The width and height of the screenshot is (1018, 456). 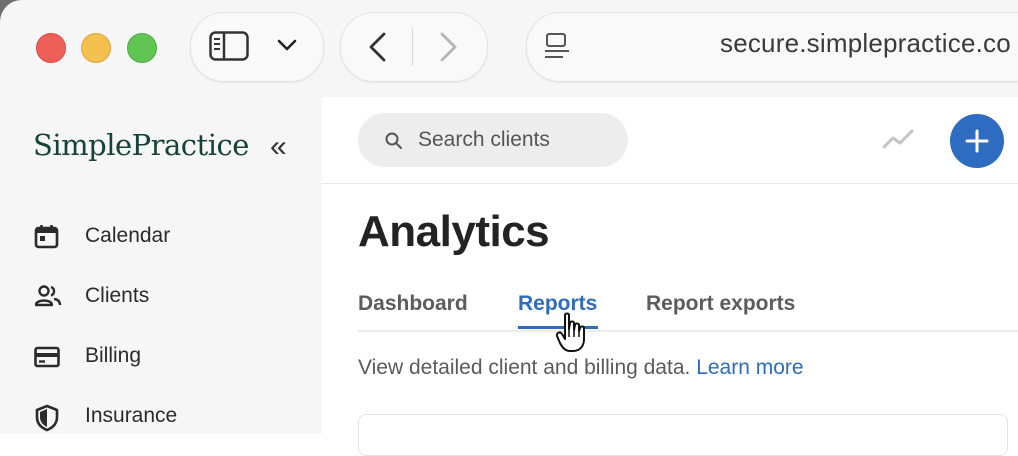 I want to click on sidebar-item-billing: Billing, so click(x=164, y=357).